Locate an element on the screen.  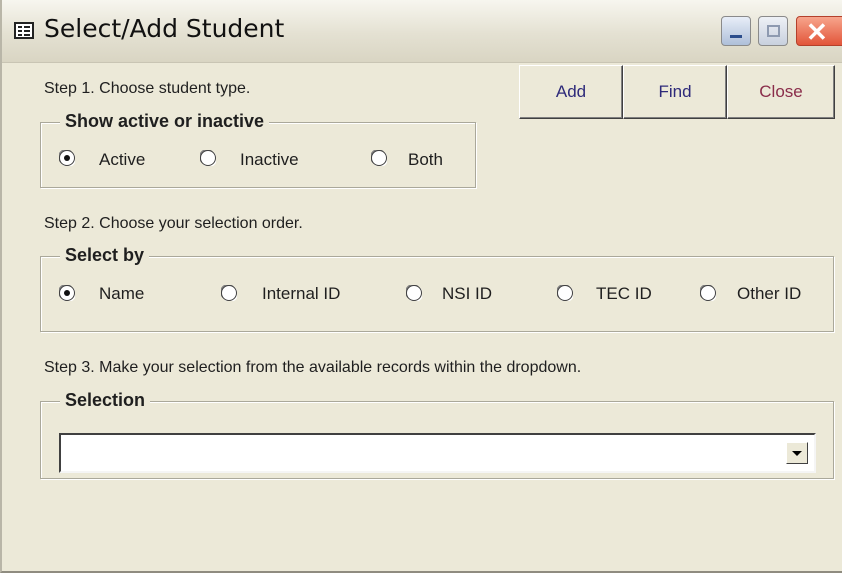
add-button-label: Add is located at coordinates (571, 91).